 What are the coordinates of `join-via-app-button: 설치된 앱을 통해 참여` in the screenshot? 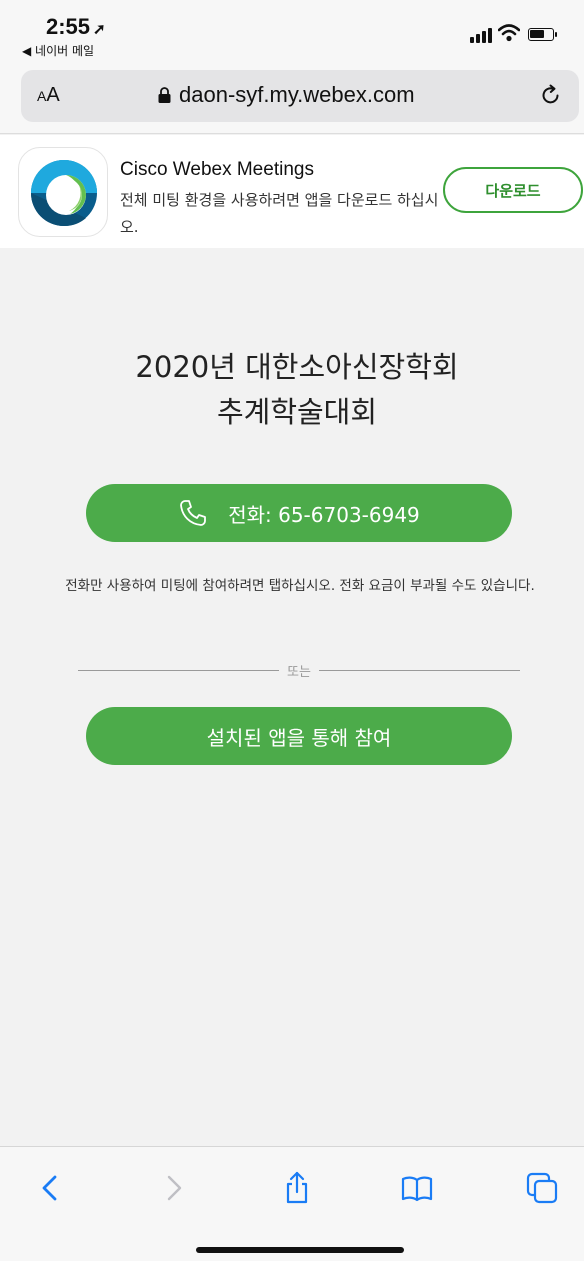 It's located at (299, 736).